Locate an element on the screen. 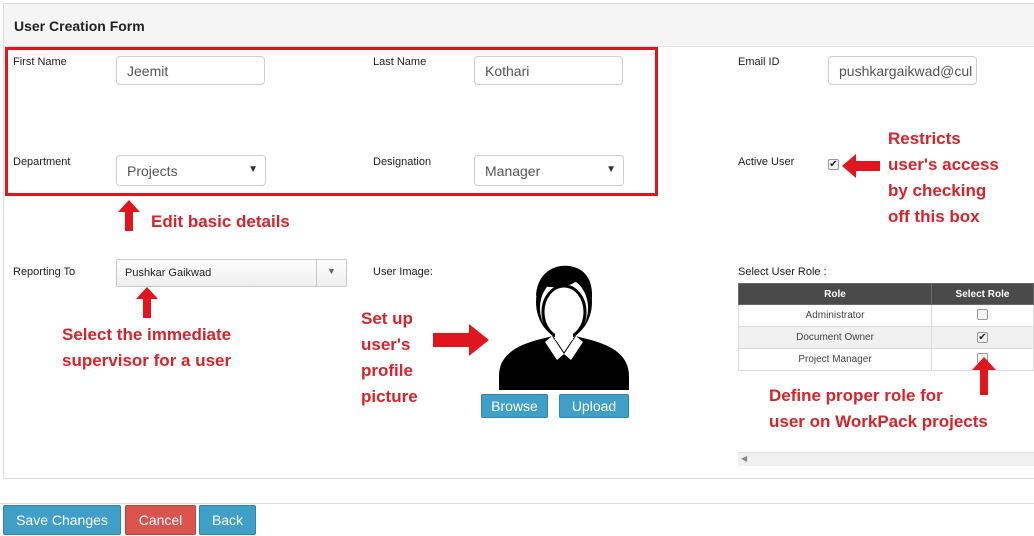 This screenshot has height=536, width=1034. arrow-left-icon is located at coordinates (861, 166).